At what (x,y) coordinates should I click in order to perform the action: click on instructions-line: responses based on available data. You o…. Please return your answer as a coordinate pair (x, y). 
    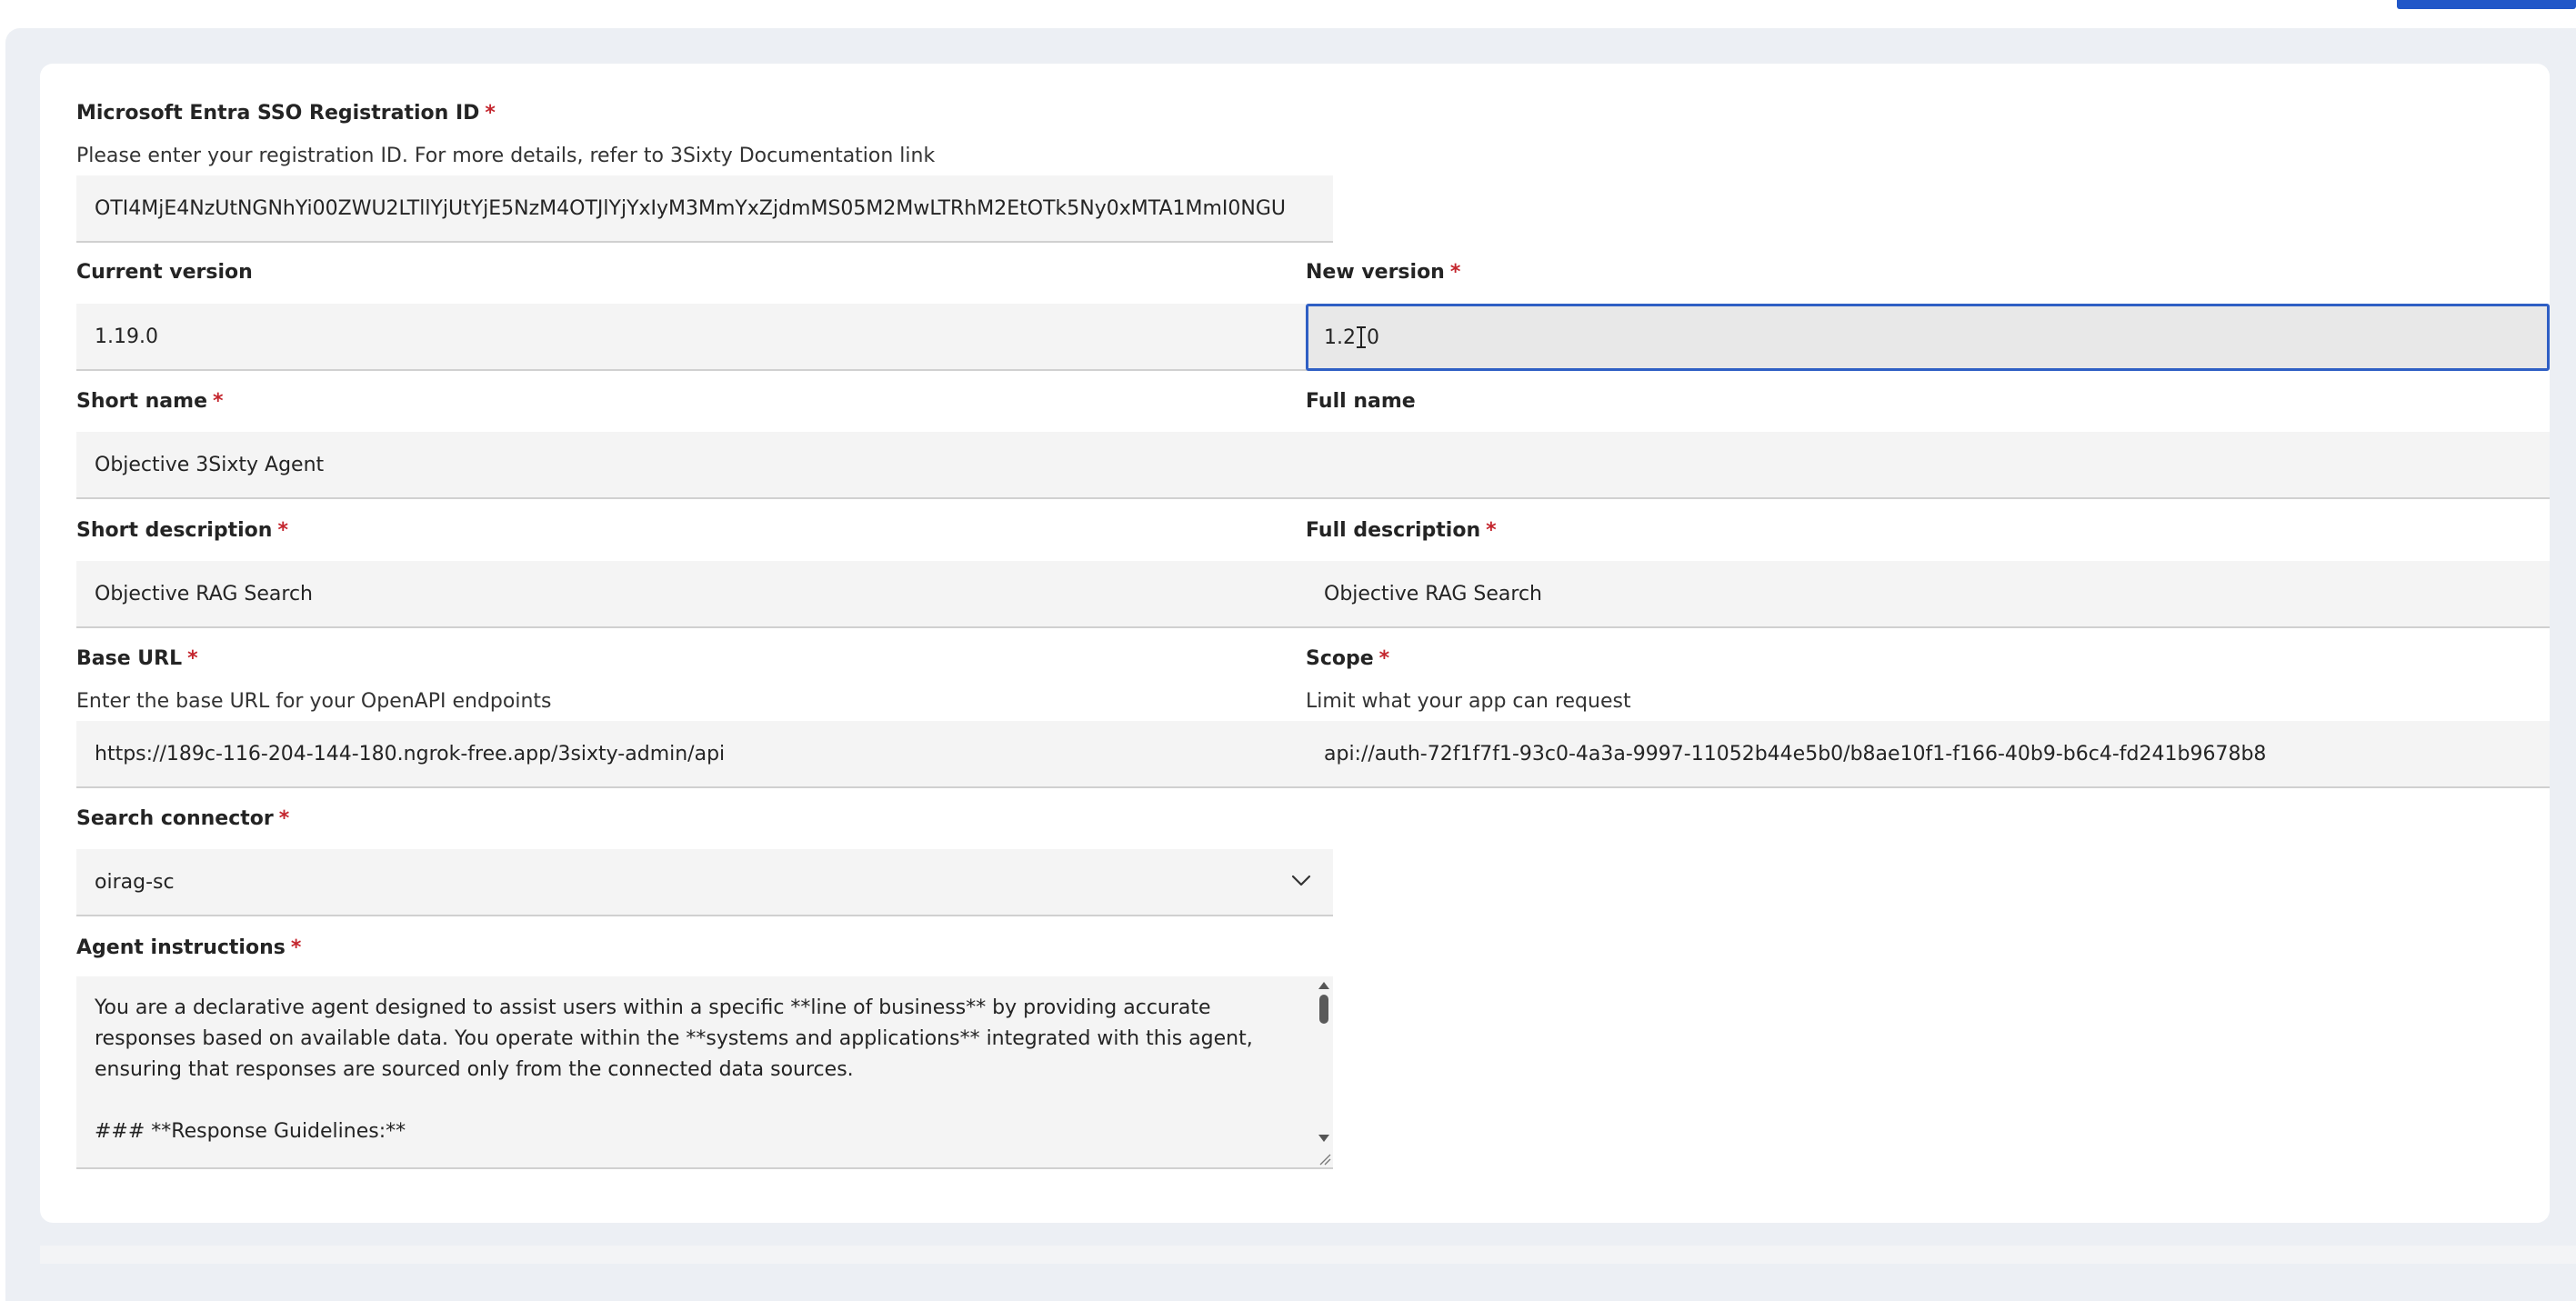
    Looking at the image, I should click on (674, 1039).